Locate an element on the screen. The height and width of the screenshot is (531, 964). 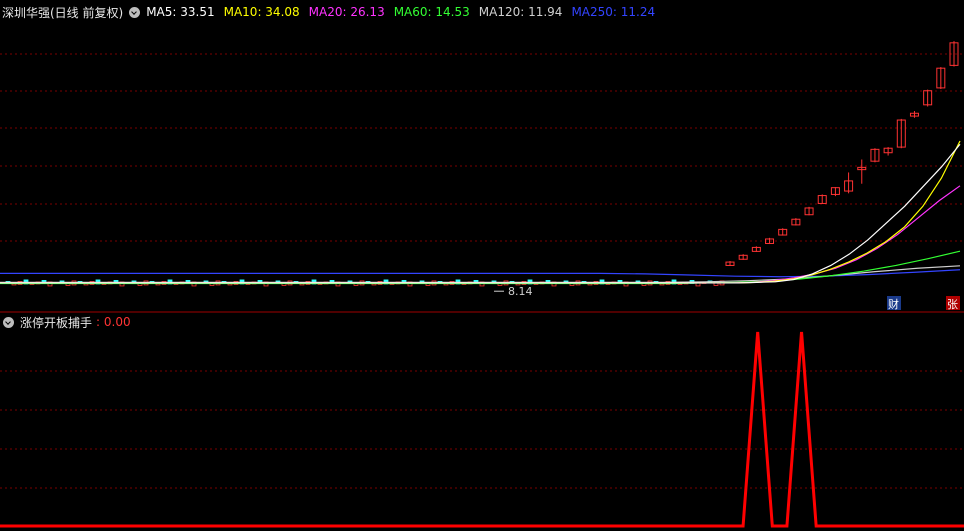
ma-line-ma60 is located at coordinates (480, 267).